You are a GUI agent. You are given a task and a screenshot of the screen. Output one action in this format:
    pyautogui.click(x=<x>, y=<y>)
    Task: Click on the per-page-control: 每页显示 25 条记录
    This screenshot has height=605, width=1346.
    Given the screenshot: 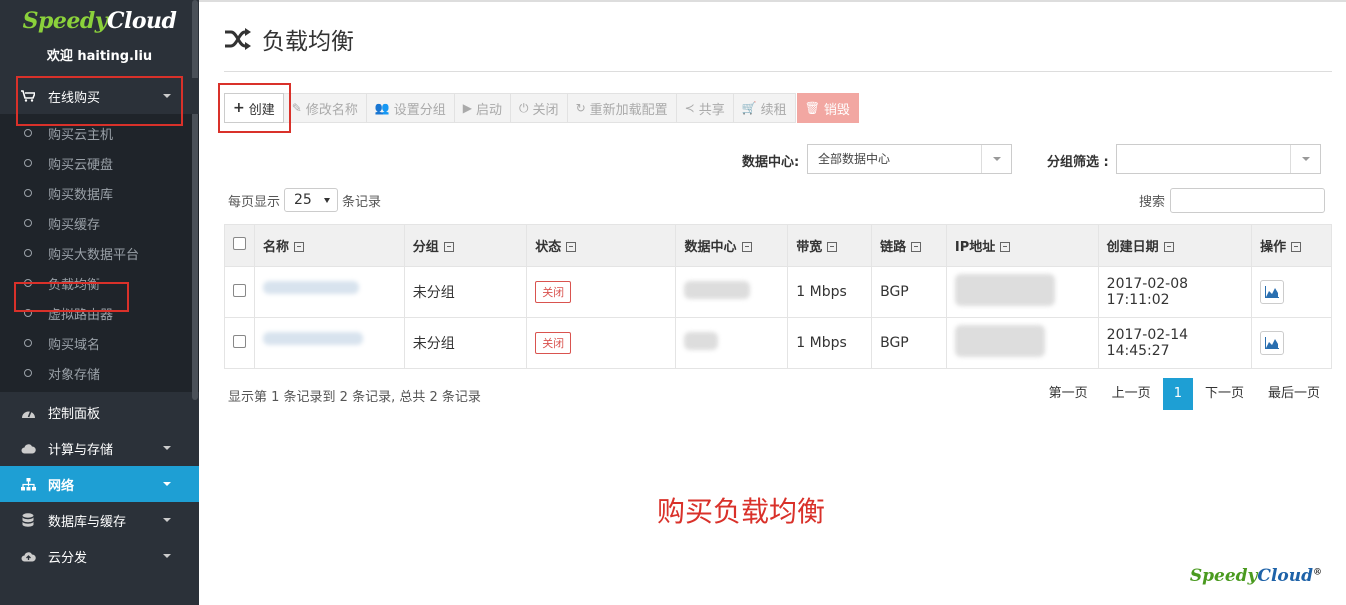 What is the action you would take?
    pyautogui.click(x=304, y=200)
    